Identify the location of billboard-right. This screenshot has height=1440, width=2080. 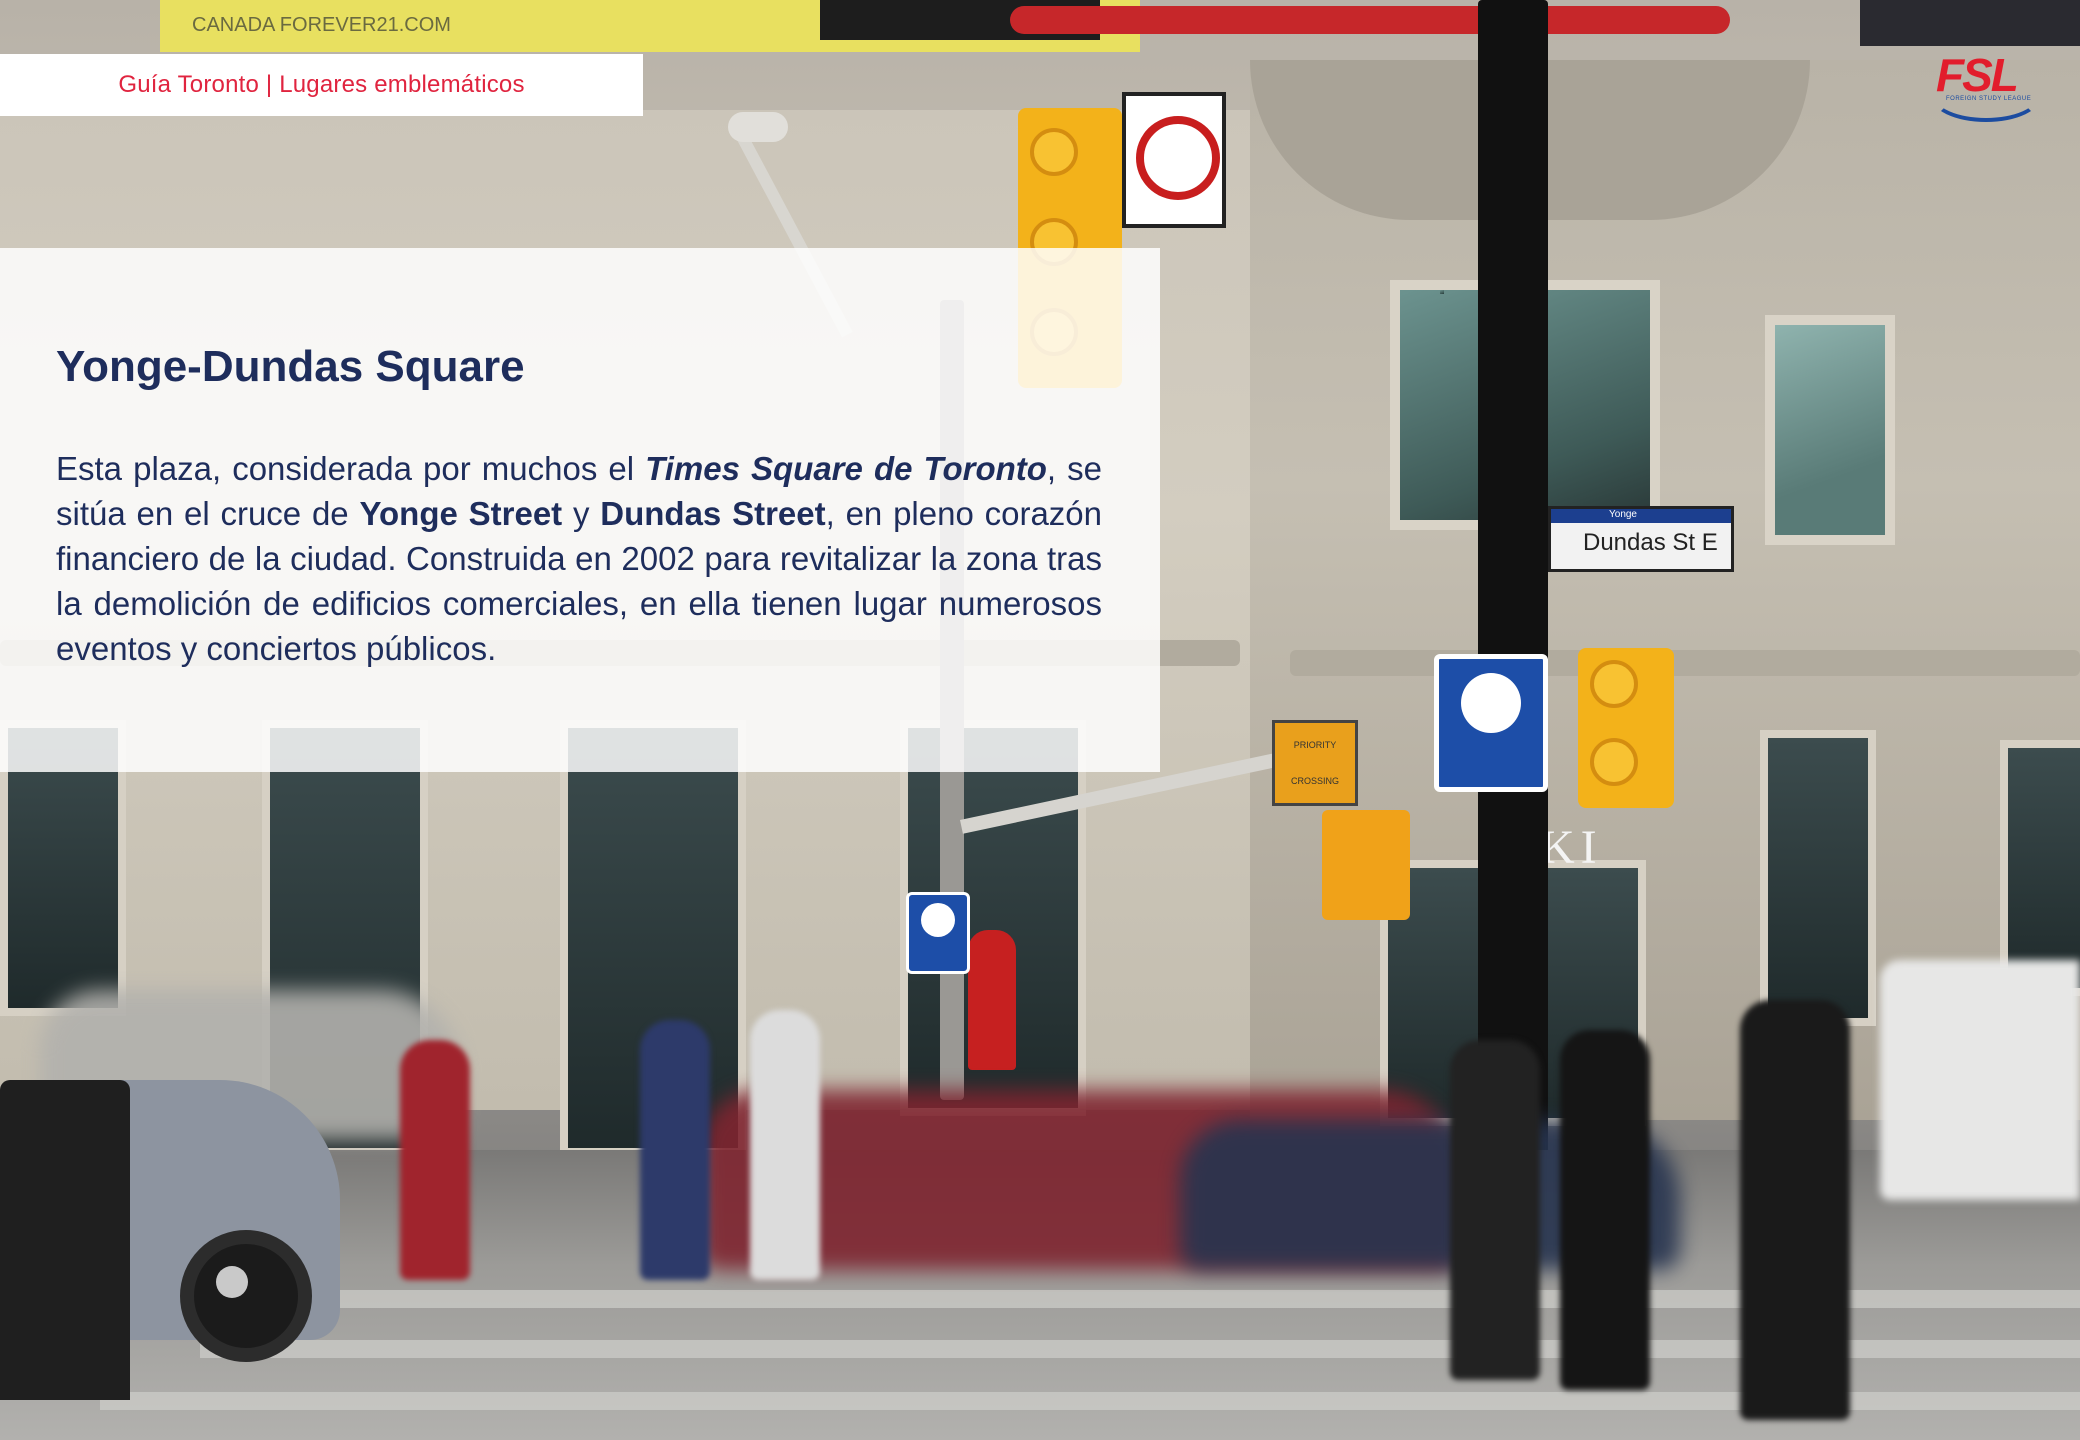
(1970, 23).